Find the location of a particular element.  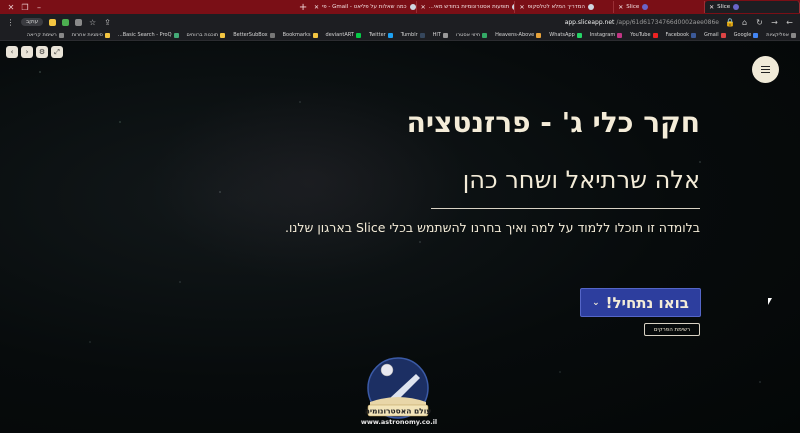

home-icon: ⌂ is located at coordinates (744, 22).